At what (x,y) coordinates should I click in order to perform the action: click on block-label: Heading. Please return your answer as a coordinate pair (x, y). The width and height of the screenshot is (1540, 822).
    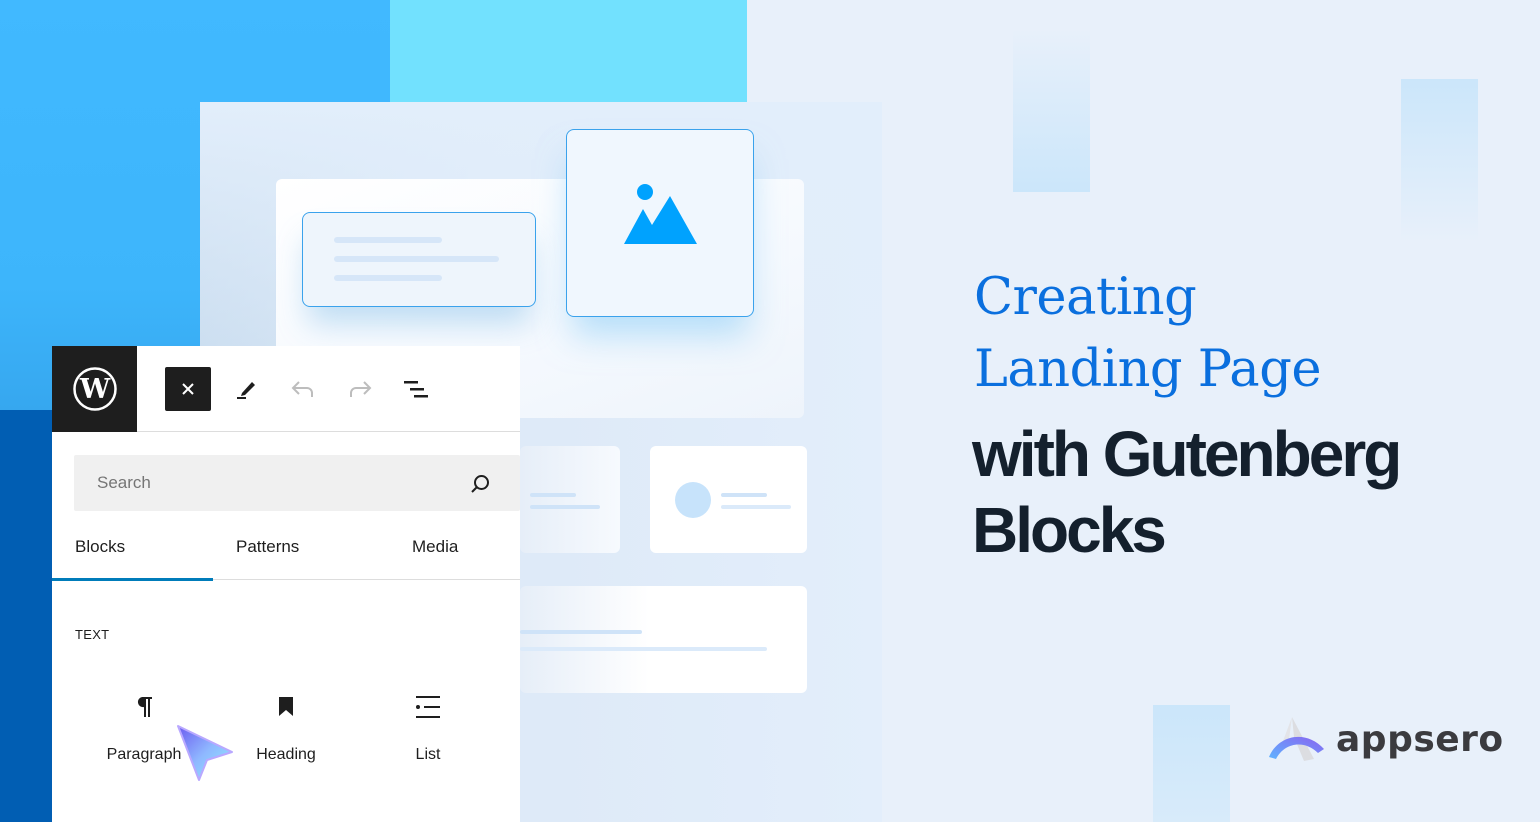
    Looking at the image, I should click on (286, 754).